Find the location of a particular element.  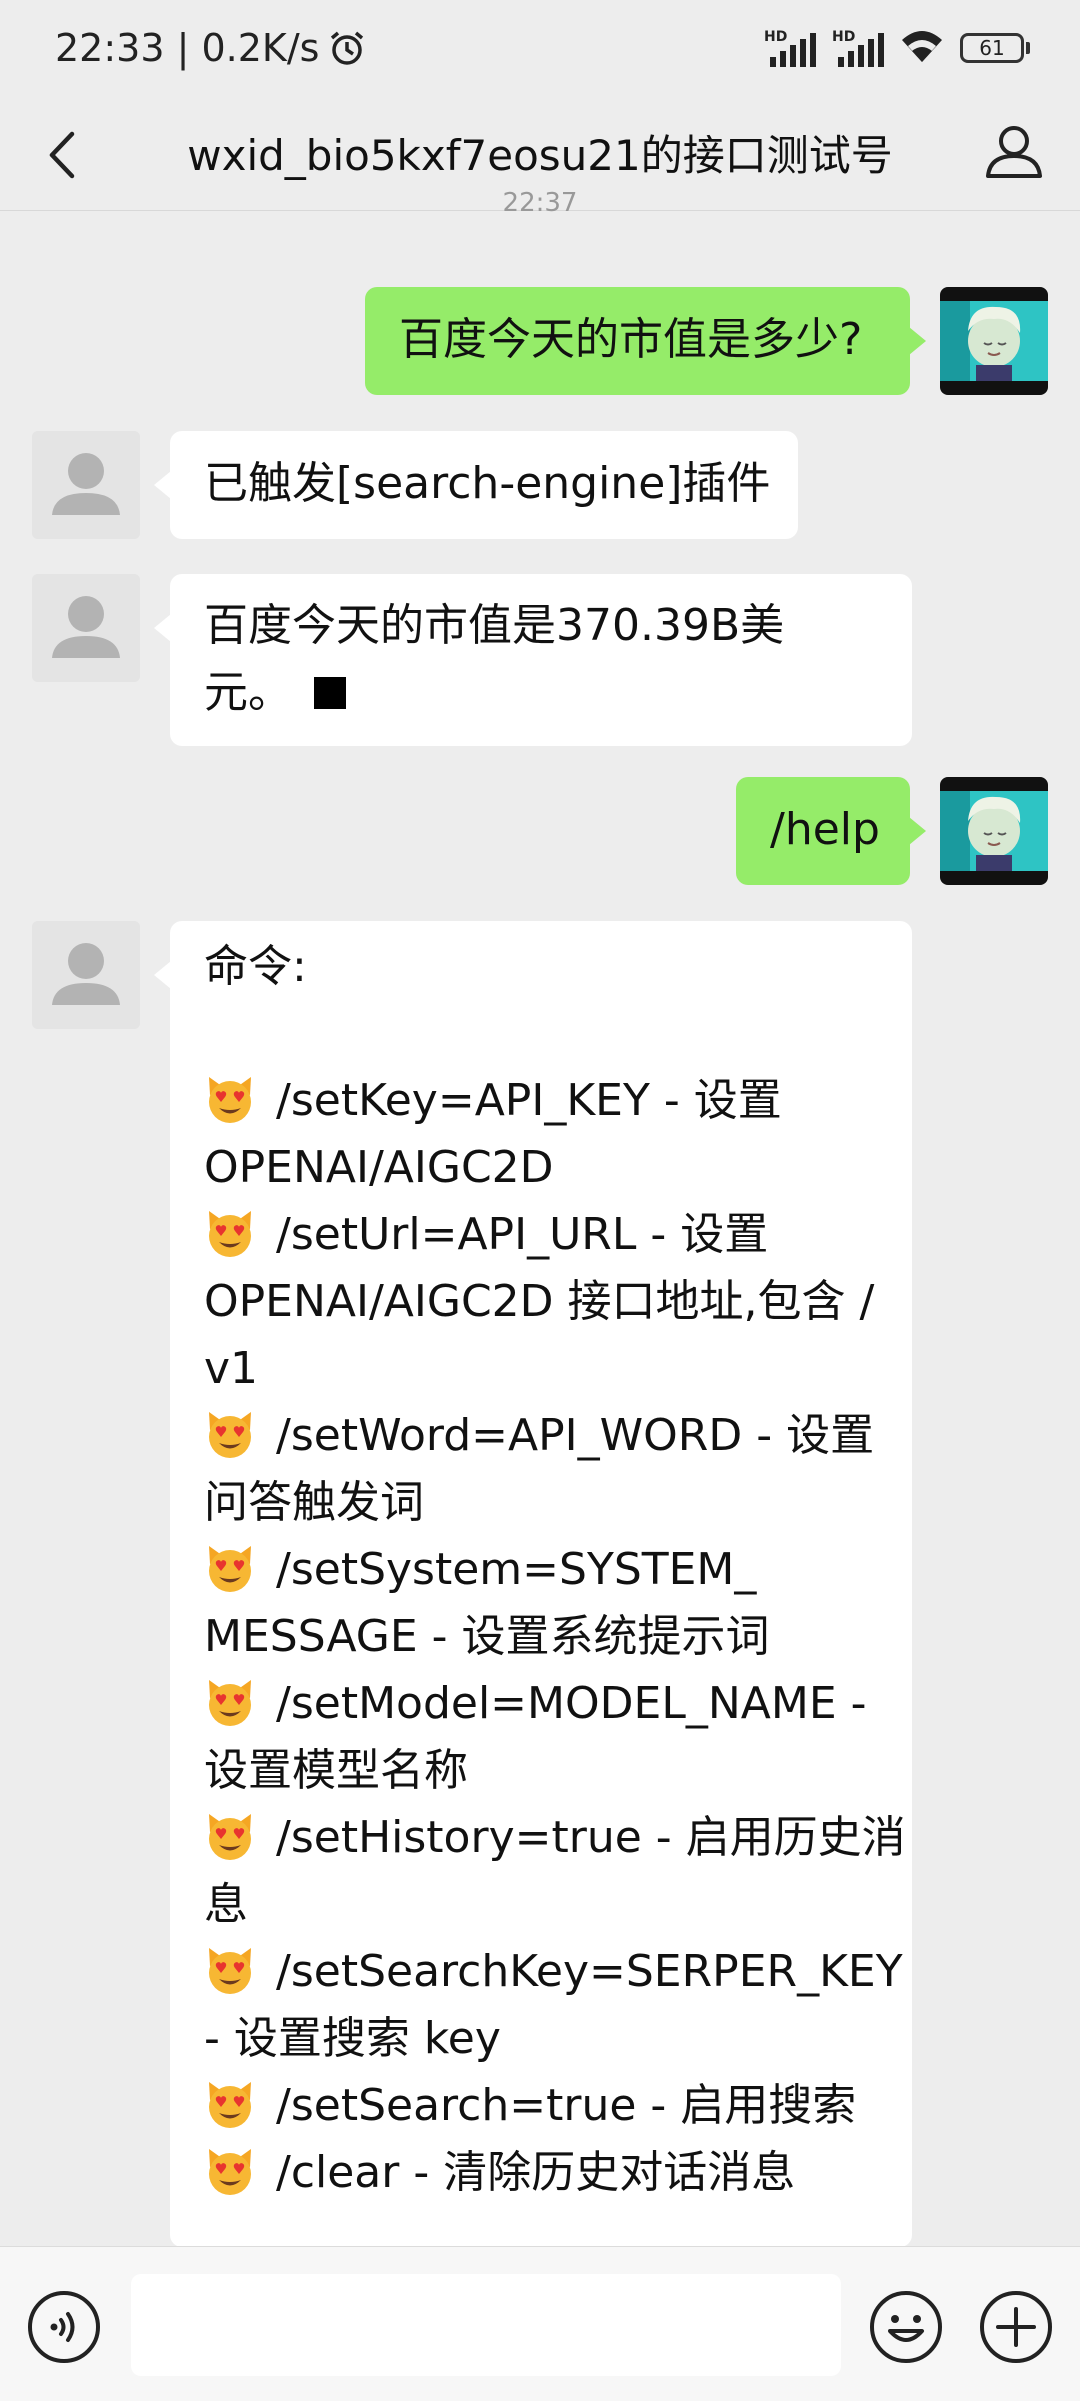

status-left: 22:33 | 0.2K/s is located at coordinates (211, 48).